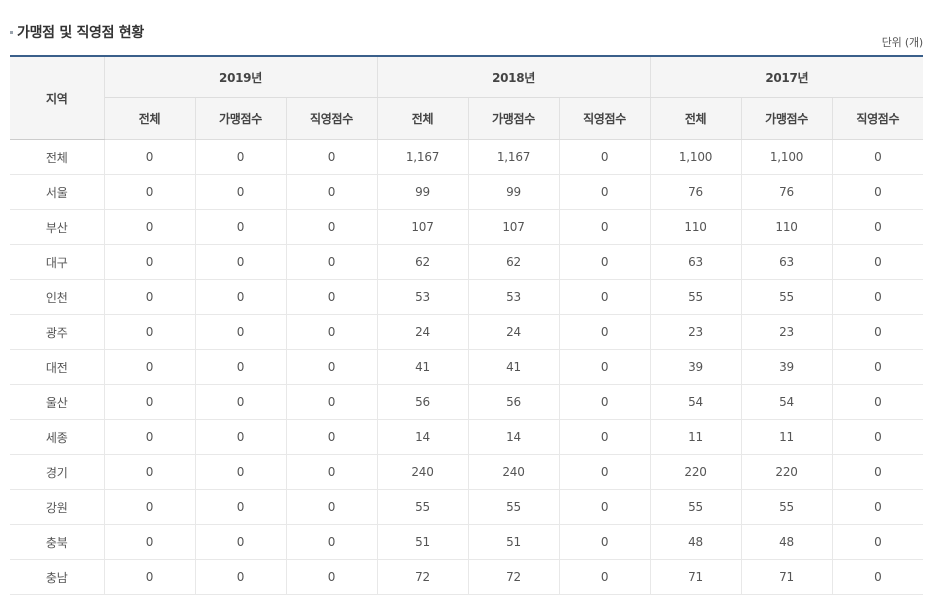 The width and height of the screenshot is (935, 599). Describe the element at coordinates (57, 507) in the screenshot. I see `region-cell: 강원` at that location.